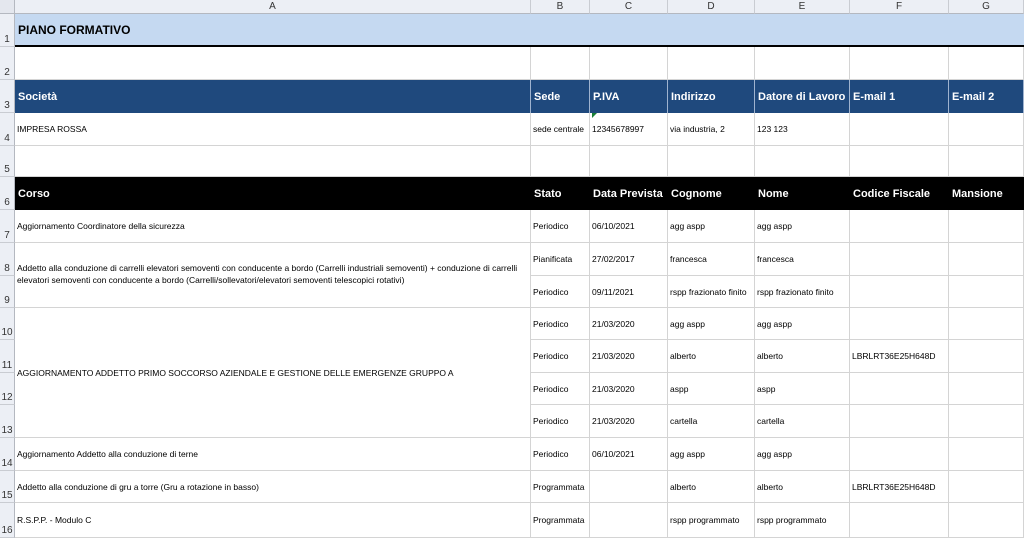 The image size is (1024, 538). What do you see at coordinates (629, 292) in the screenshot?
I see `detail-cell: 09/11/2021` at bounding box center [629, 292].